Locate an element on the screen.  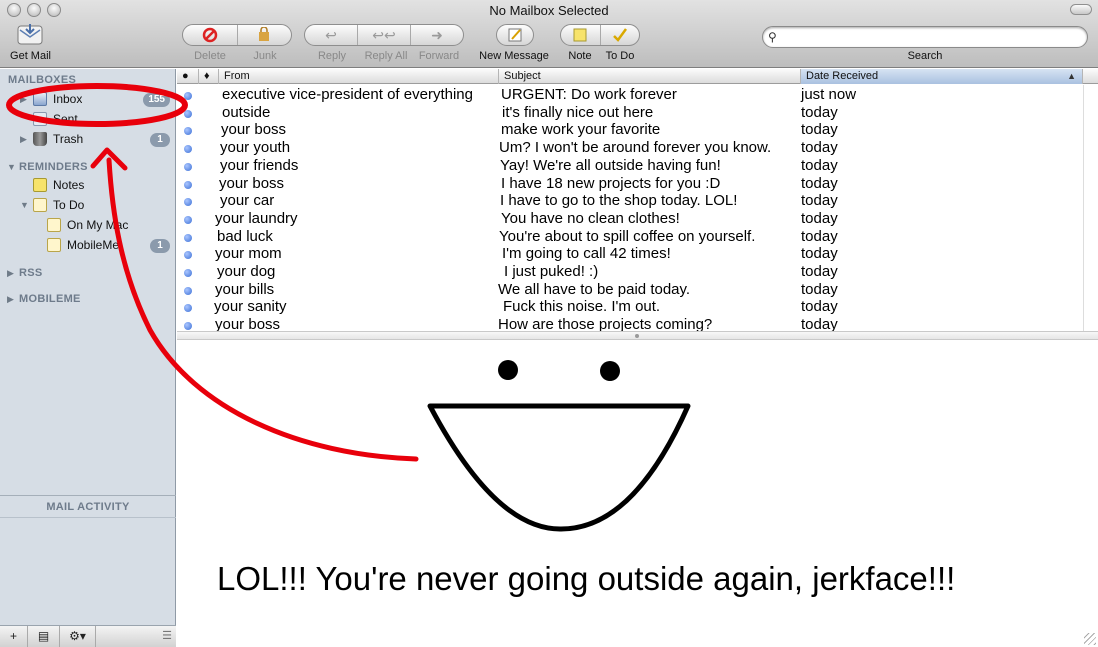
sidebar-item-label: Notes is located at coordinates (69, 185).